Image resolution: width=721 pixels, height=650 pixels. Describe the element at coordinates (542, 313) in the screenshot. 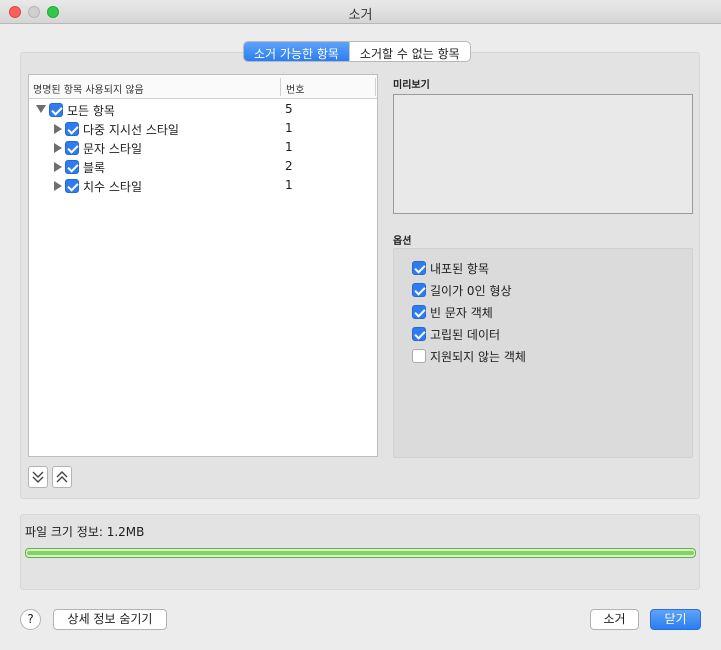

I see `option-empty-text-objects: 빈 문자 객체` at that location.